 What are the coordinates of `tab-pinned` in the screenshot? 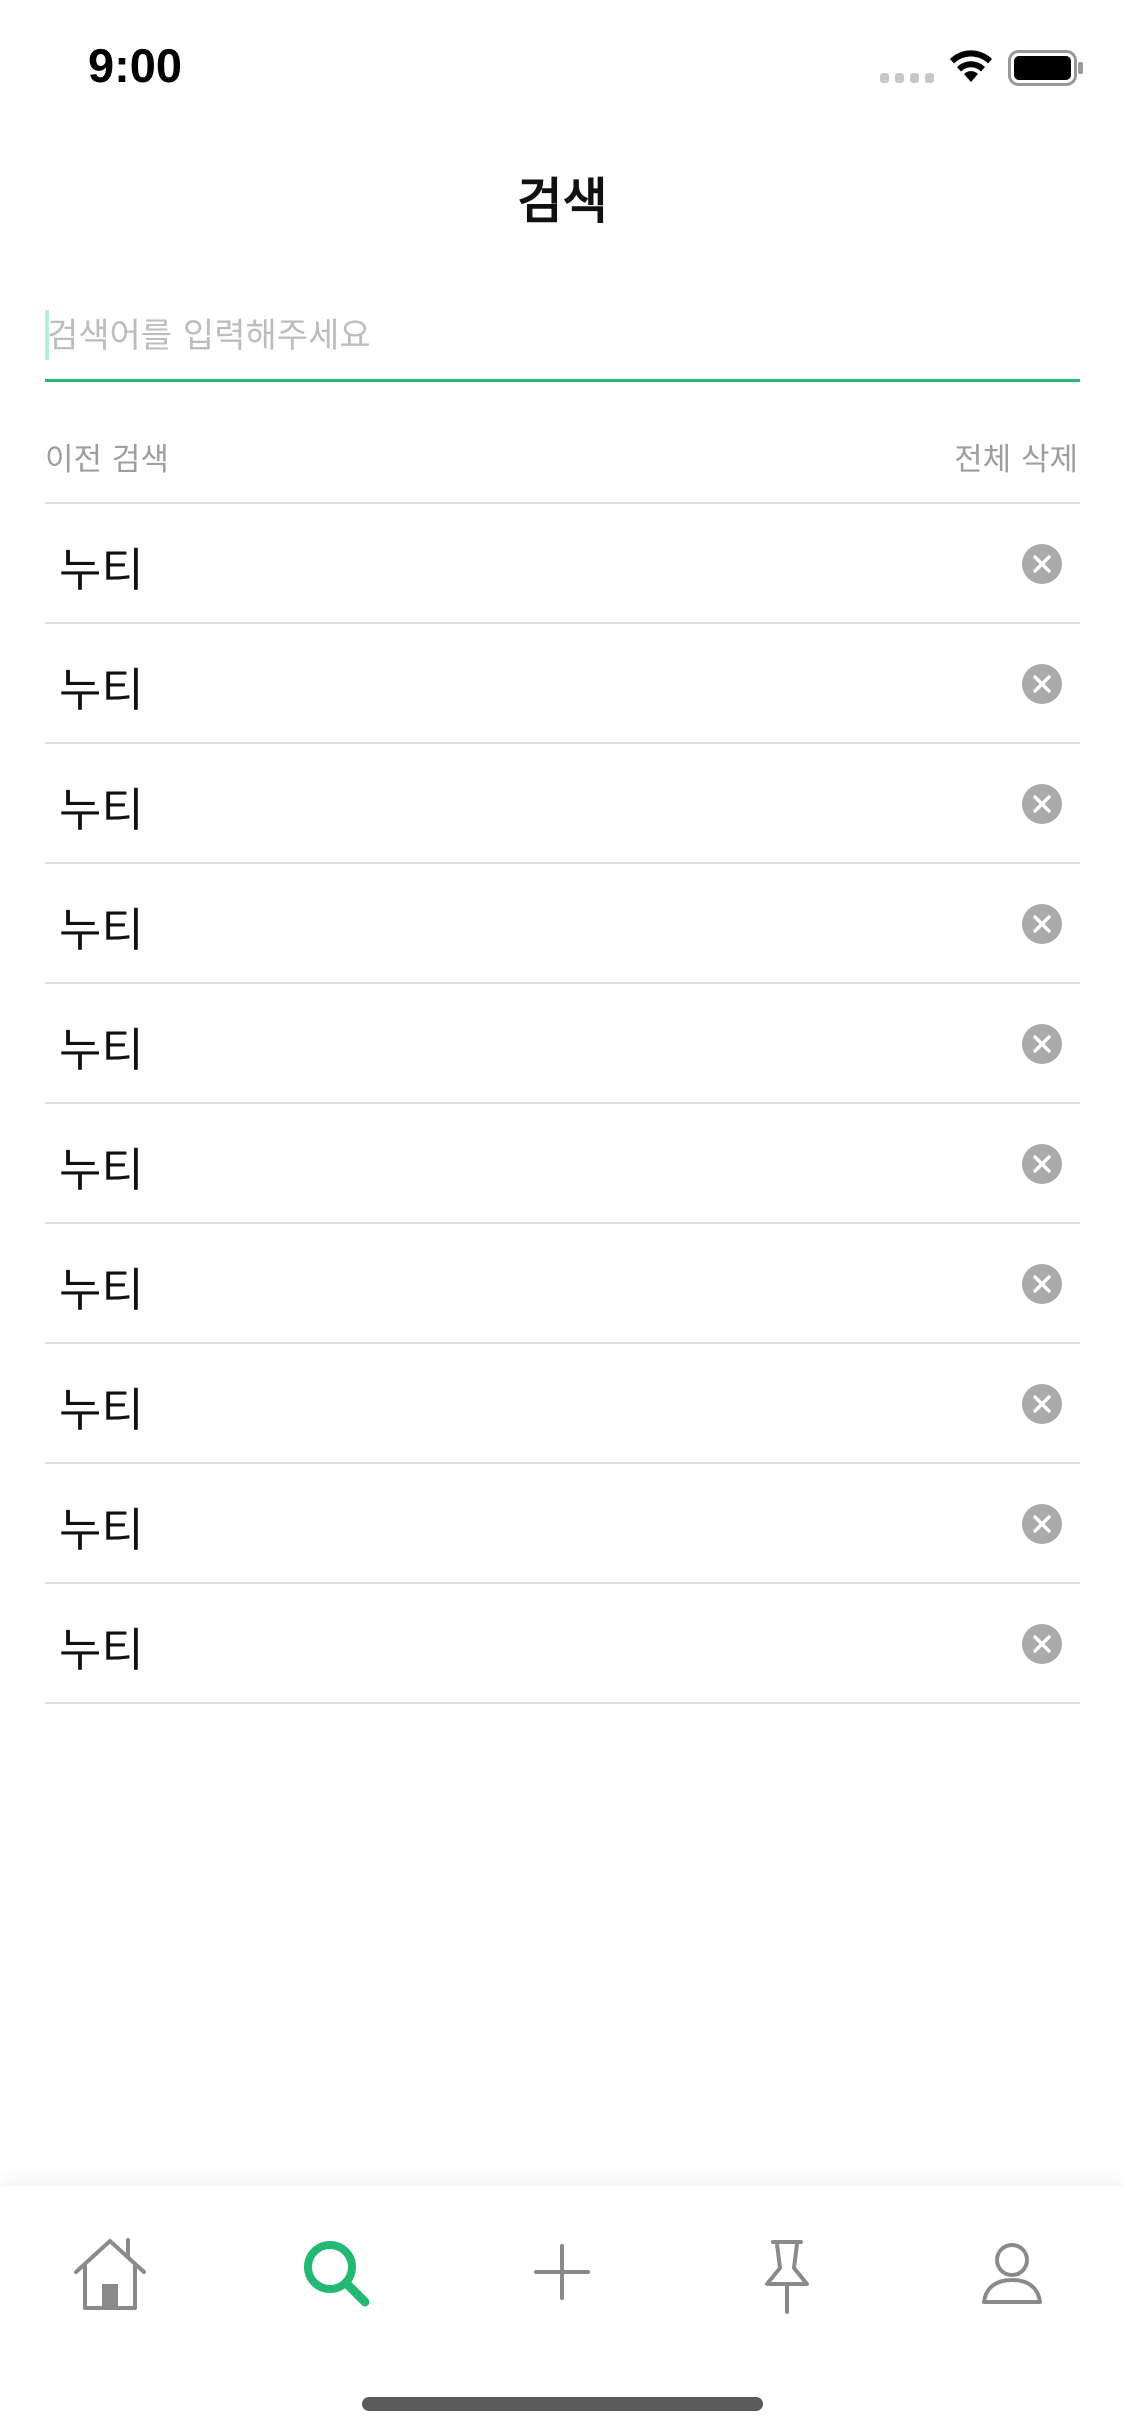 It's located at (787, 2274).